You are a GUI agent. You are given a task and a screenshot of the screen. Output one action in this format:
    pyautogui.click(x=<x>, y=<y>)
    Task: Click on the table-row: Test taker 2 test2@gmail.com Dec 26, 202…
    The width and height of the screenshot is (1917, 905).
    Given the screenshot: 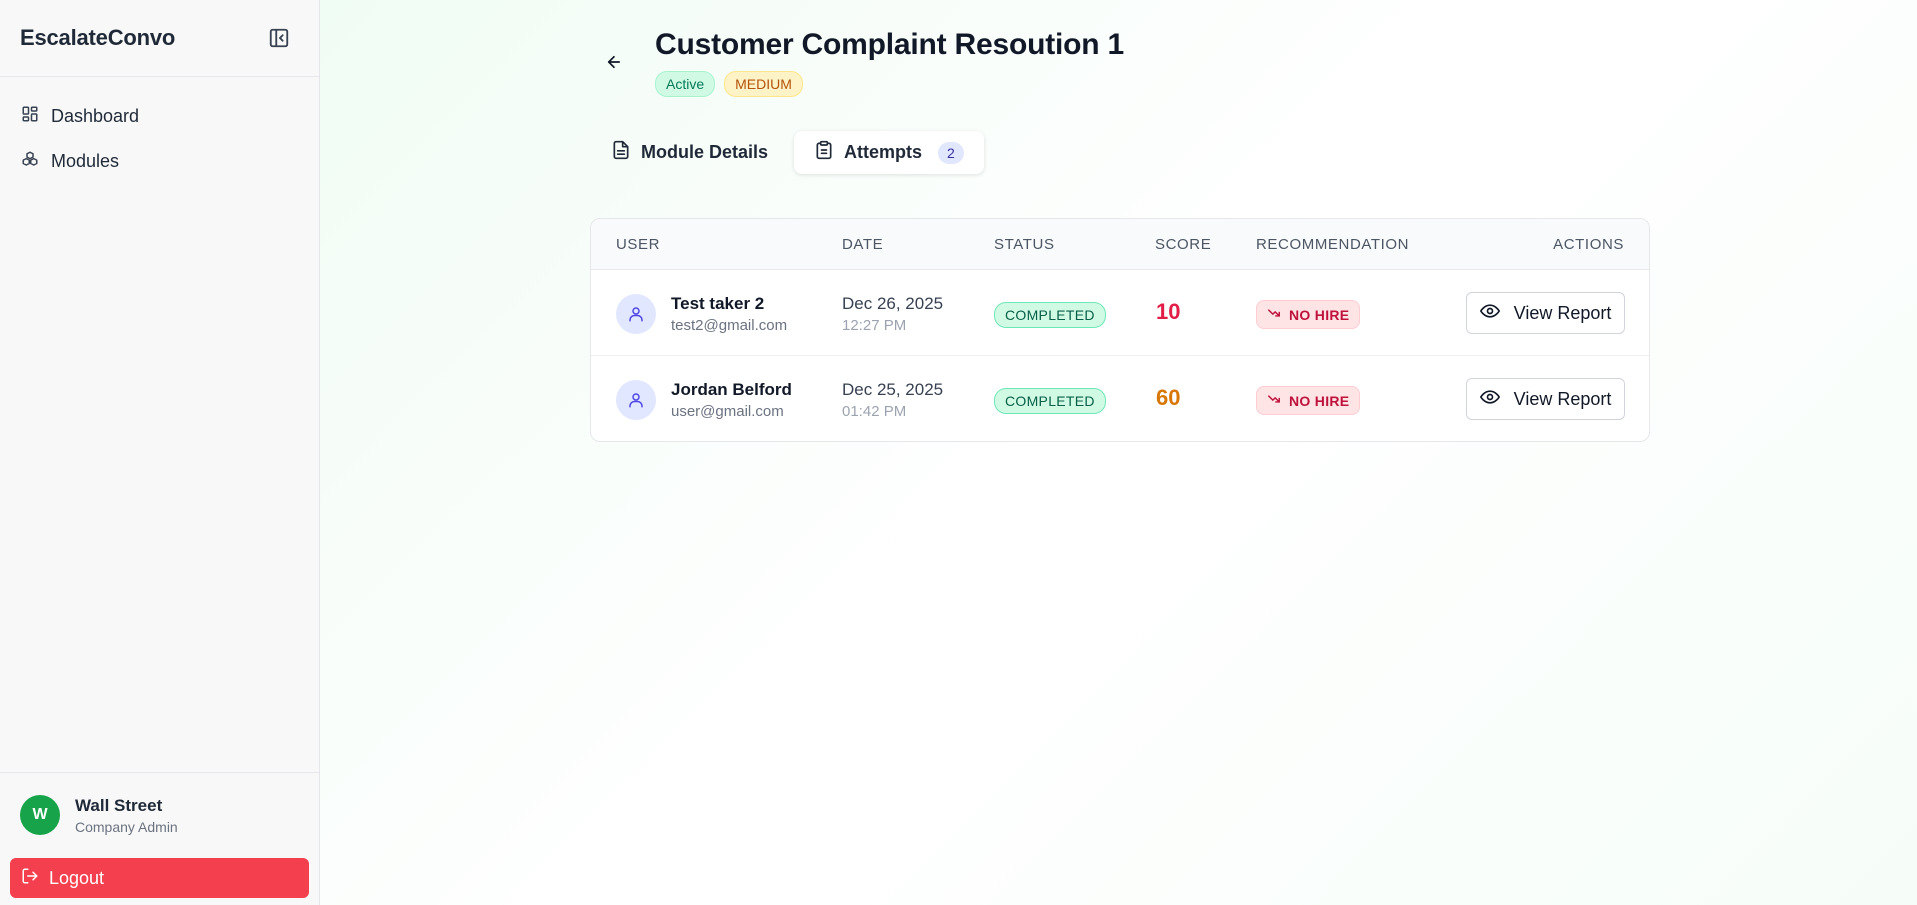 What is the action you would take?
    pyautogui.click(x=1120, y=313)
    